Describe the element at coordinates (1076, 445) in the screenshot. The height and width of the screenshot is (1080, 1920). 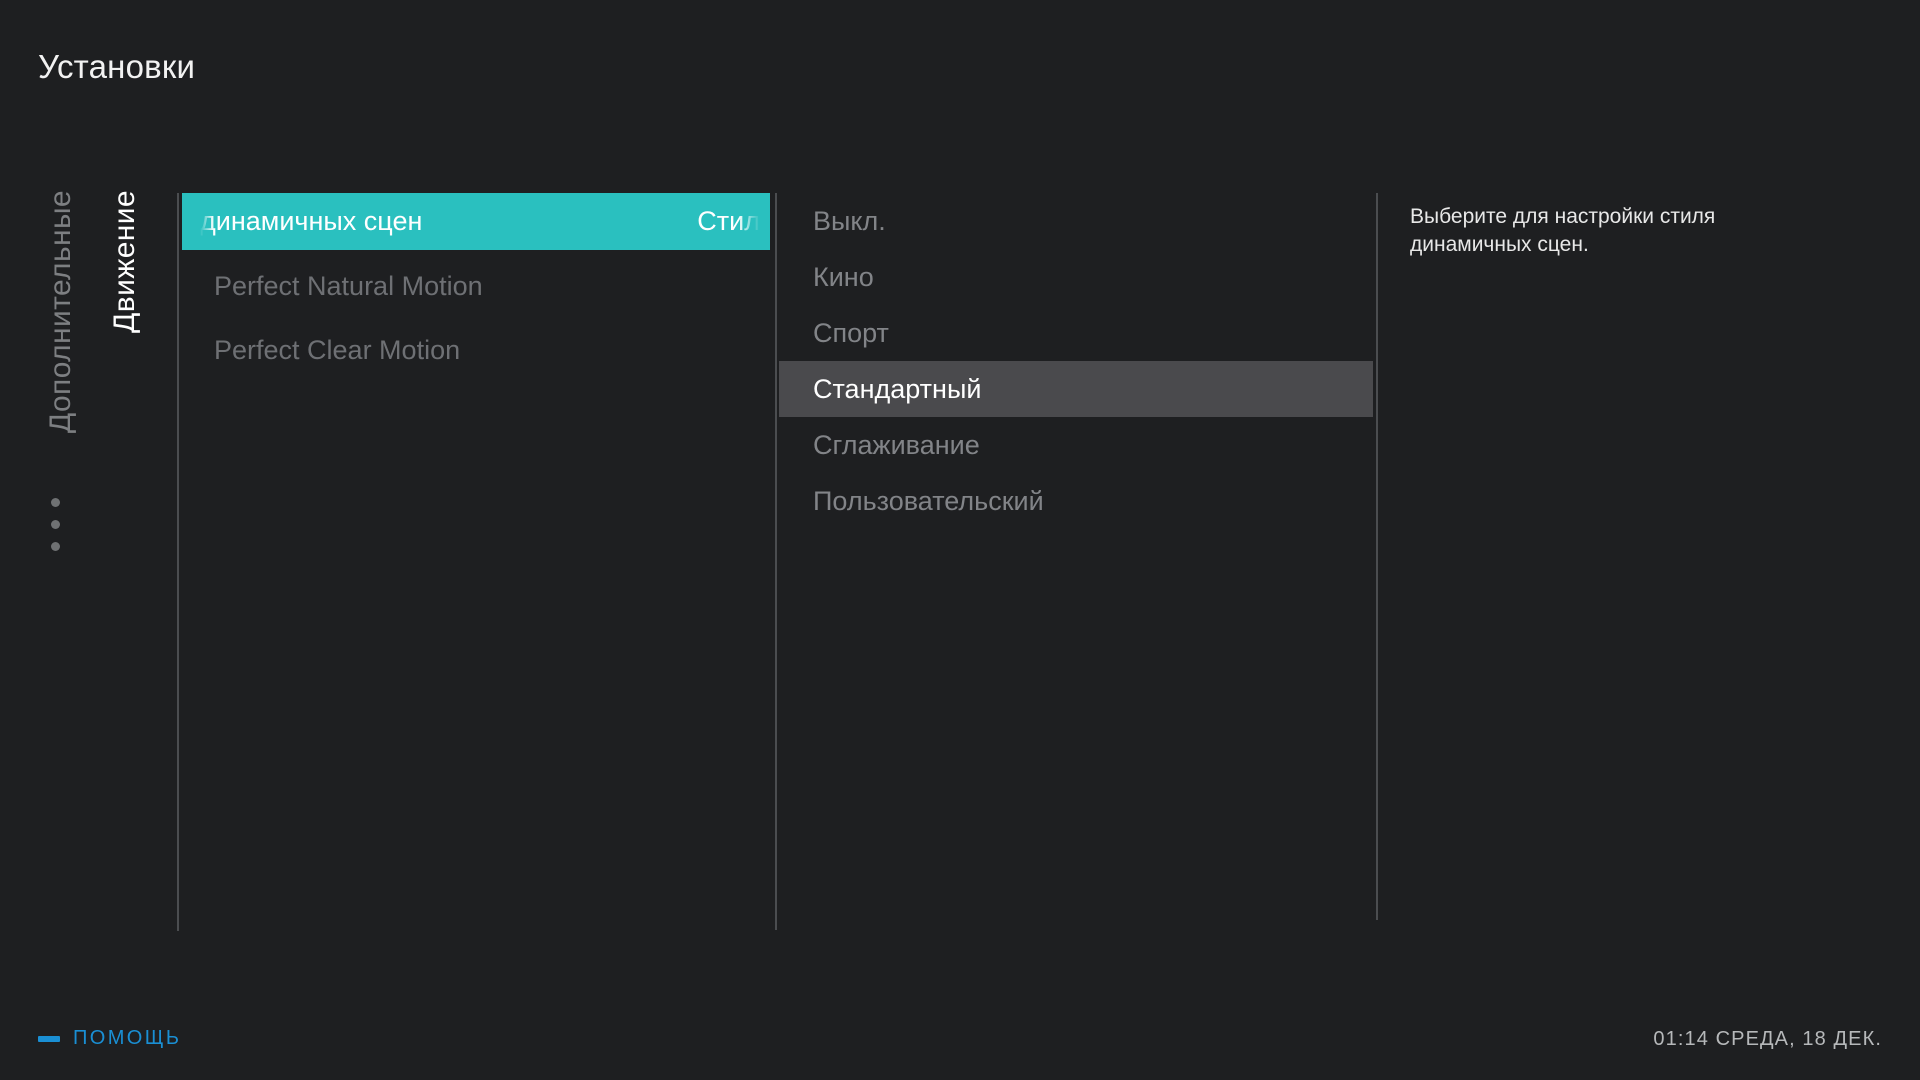
I see `option-sglazhivanie: Сглаживание` at that location.